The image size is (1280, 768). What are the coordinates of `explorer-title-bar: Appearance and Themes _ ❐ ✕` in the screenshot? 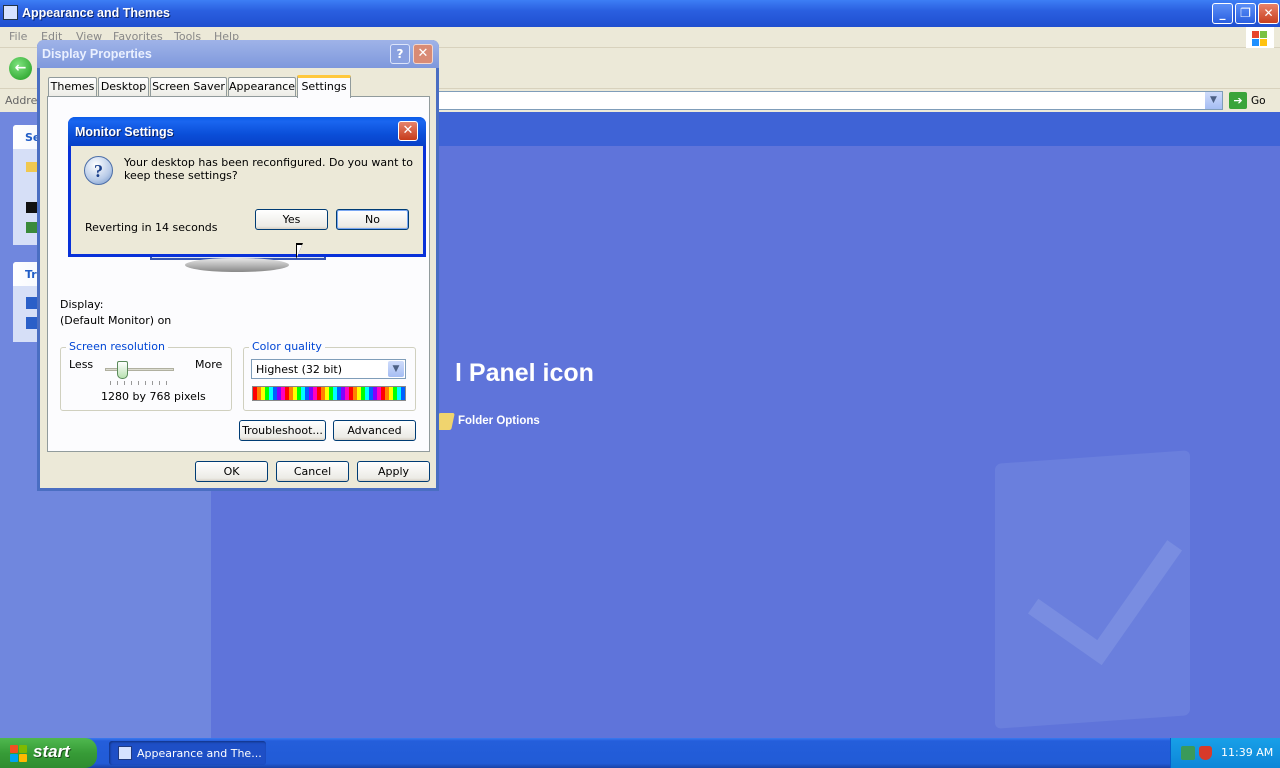 It's located at (640, 13).